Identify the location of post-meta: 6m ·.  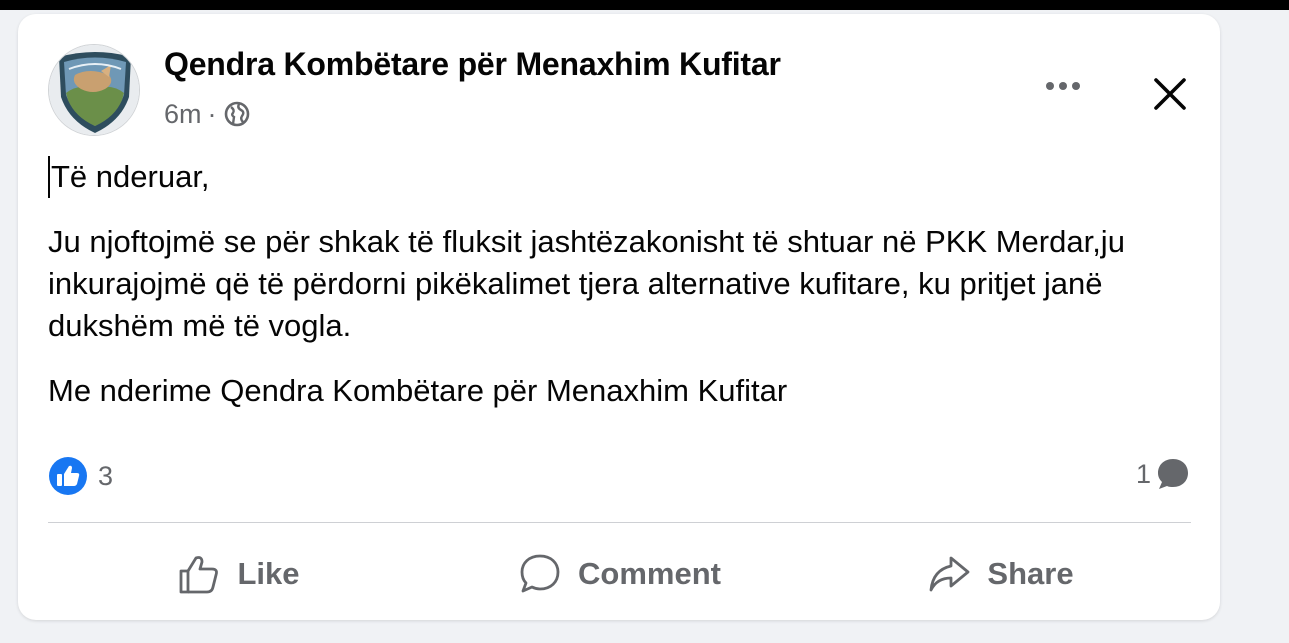
(207, 114).